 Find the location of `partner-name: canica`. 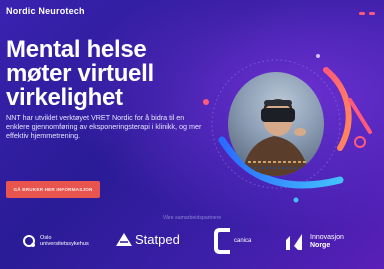

partner-name: canica is located at coordinates (243, 241).